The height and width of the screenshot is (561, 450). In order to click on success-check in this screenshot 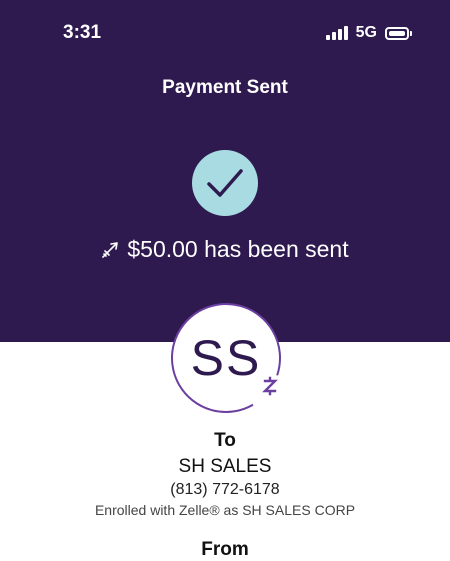, I will do `click(225, 183)`.